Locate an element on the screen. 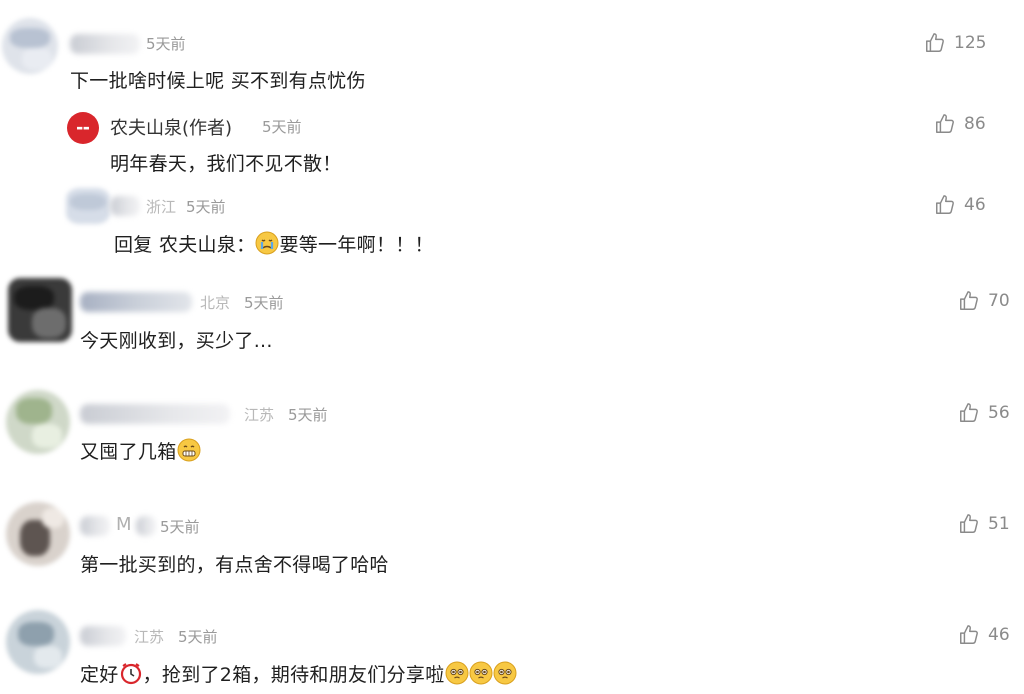 Image resolution: width=1024 pixels, height=694 pixels. like-button: 56 is located at coordinates (984, 413).